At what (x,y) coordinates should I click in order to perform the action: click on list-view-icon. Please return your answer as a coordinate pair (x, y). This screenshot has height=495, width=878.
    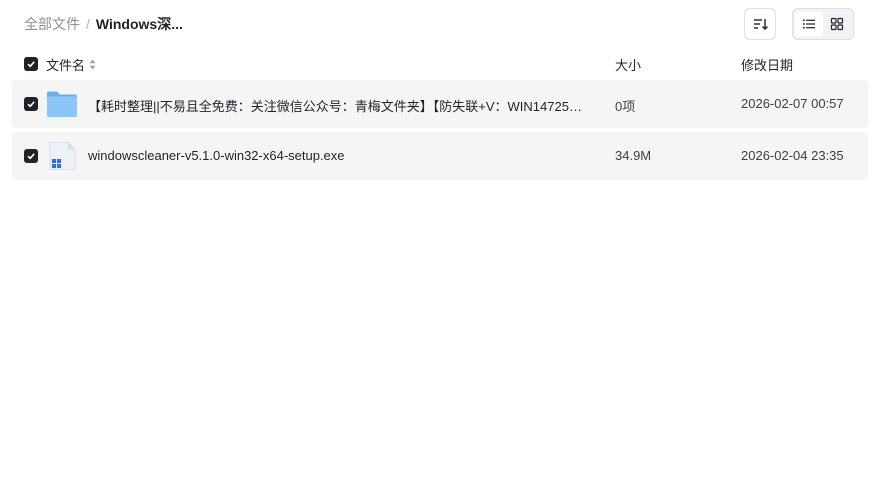
    Looking at the image, I should click on (809, 24).